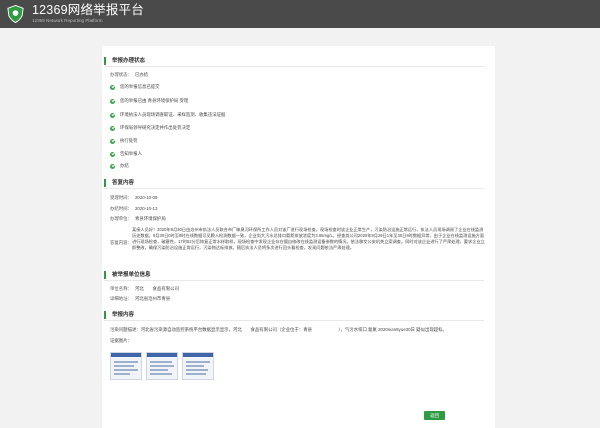  What do you see at coordinates (298, 61) in the screenshot?
I see `section-header: 举报办理状态` at bounding box center [298, 61].